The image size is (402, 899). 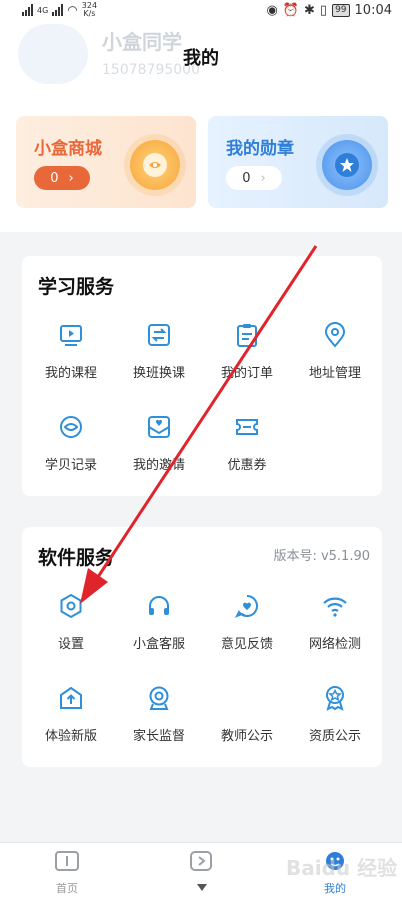 What do you see at coordinates (272, 10) in the screenshot?
I see `eye-icon: ◉` at bounding box center [272, 10].